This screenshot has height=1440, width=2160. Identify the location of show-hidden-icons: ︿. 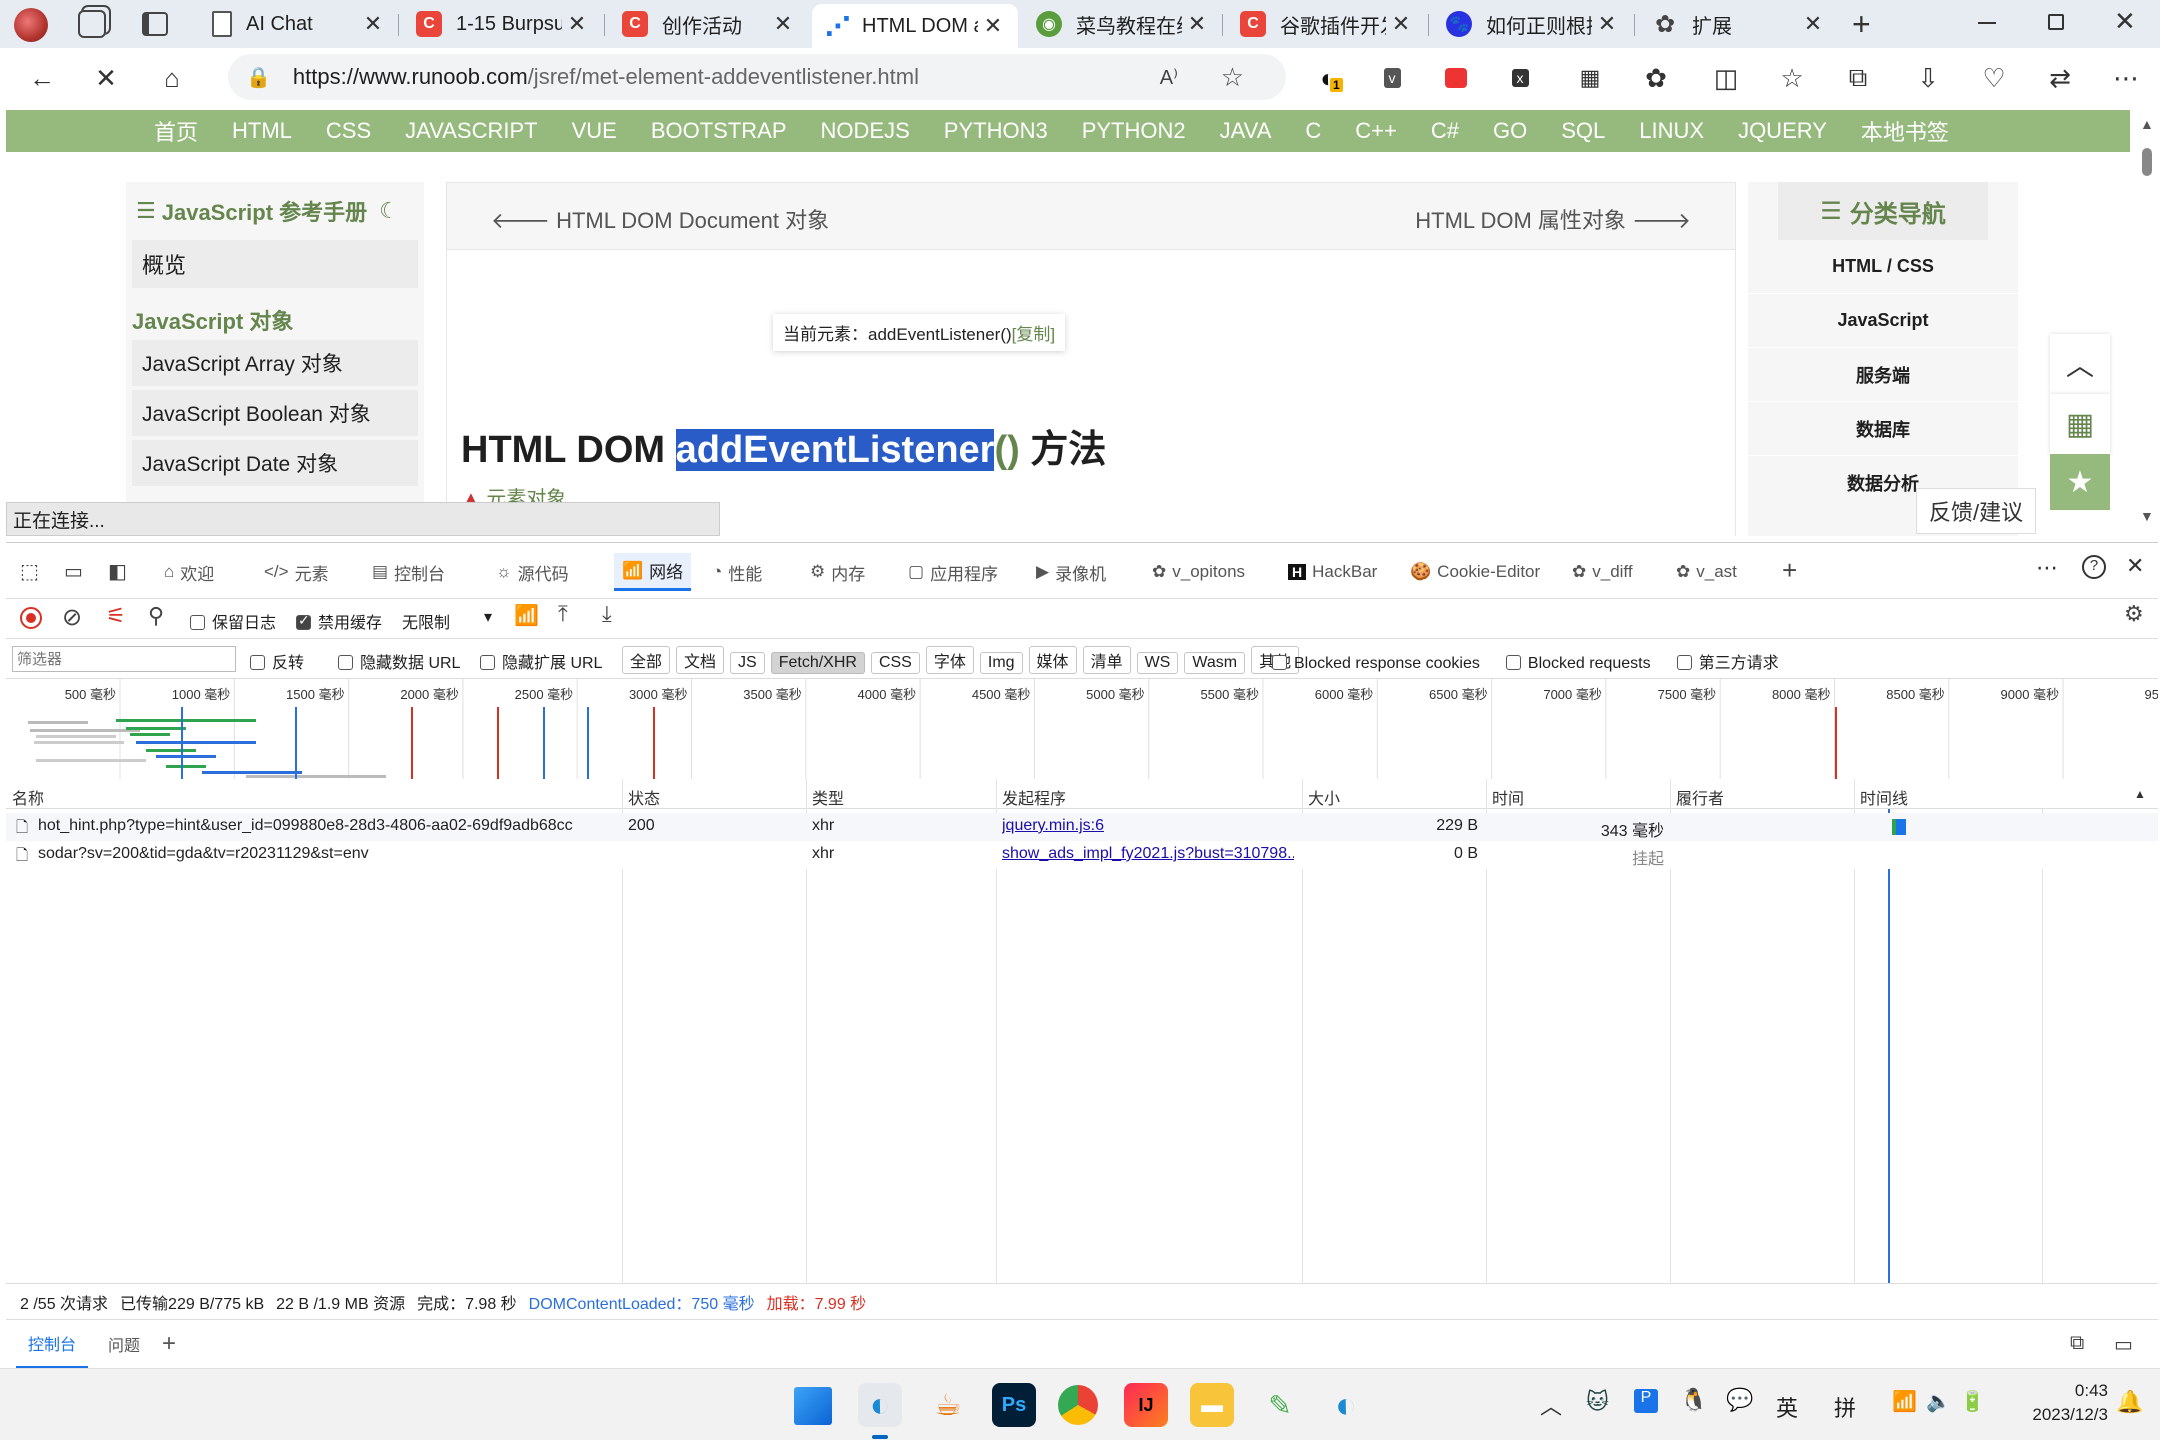
(1551, 1405).